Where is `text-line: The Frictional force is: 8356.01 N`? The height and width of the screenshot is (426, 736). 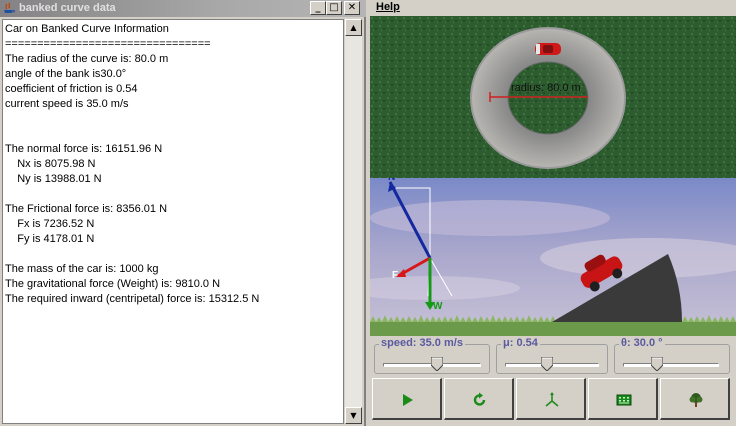
text-line: The Frictional force is: 8356.01 N is located at coordinates (86, 209).